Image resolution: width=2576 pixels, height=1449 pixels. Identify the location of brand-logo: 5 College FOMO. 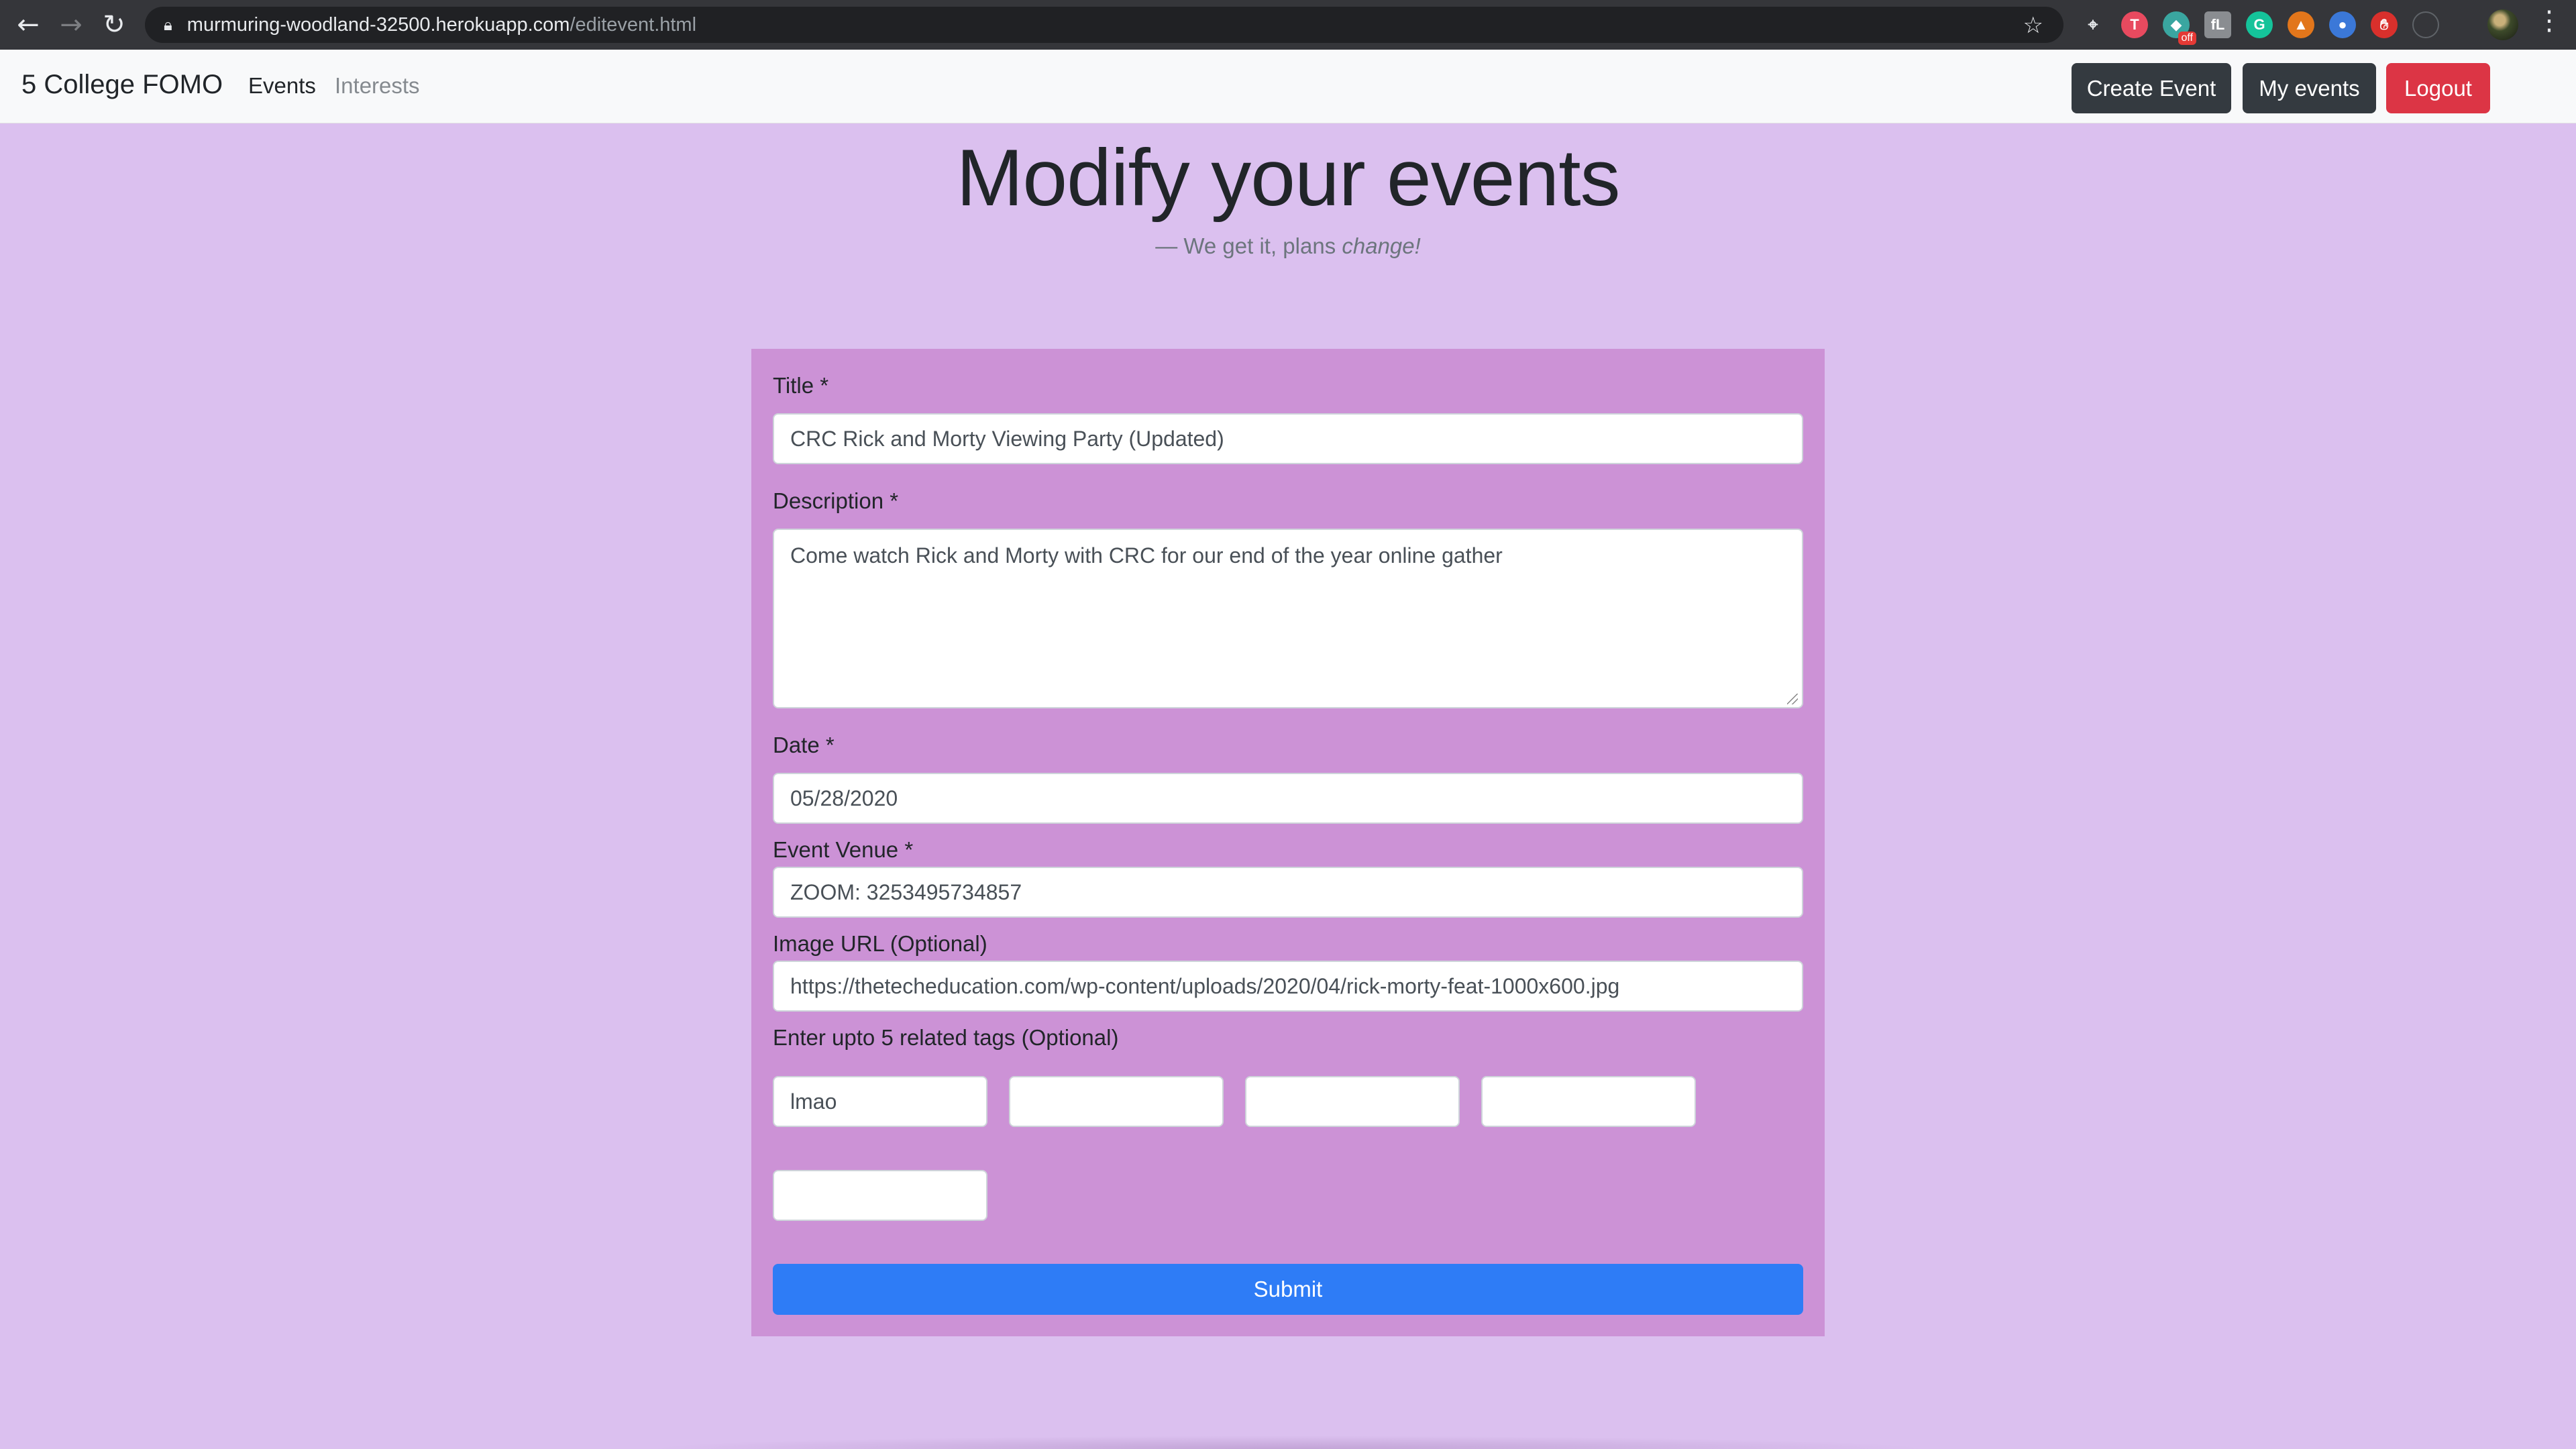
(122, 85).